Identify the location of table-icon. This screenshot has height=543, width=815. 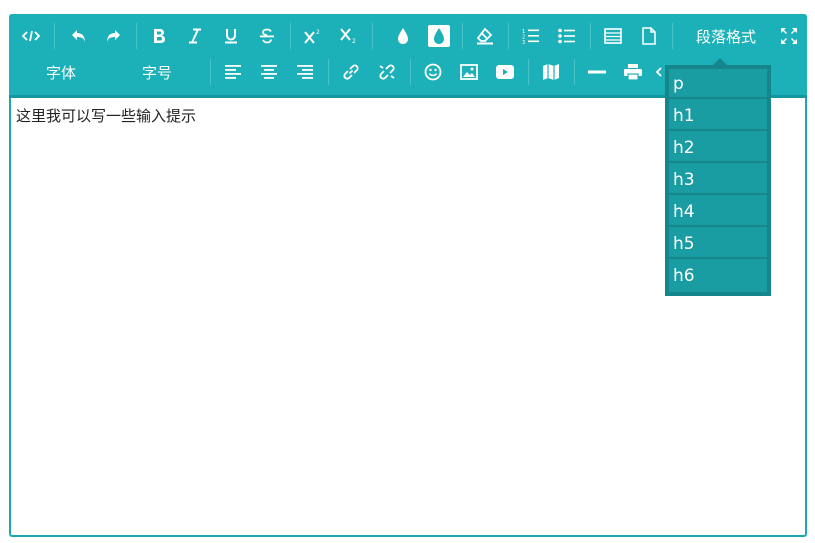
(613, 36).